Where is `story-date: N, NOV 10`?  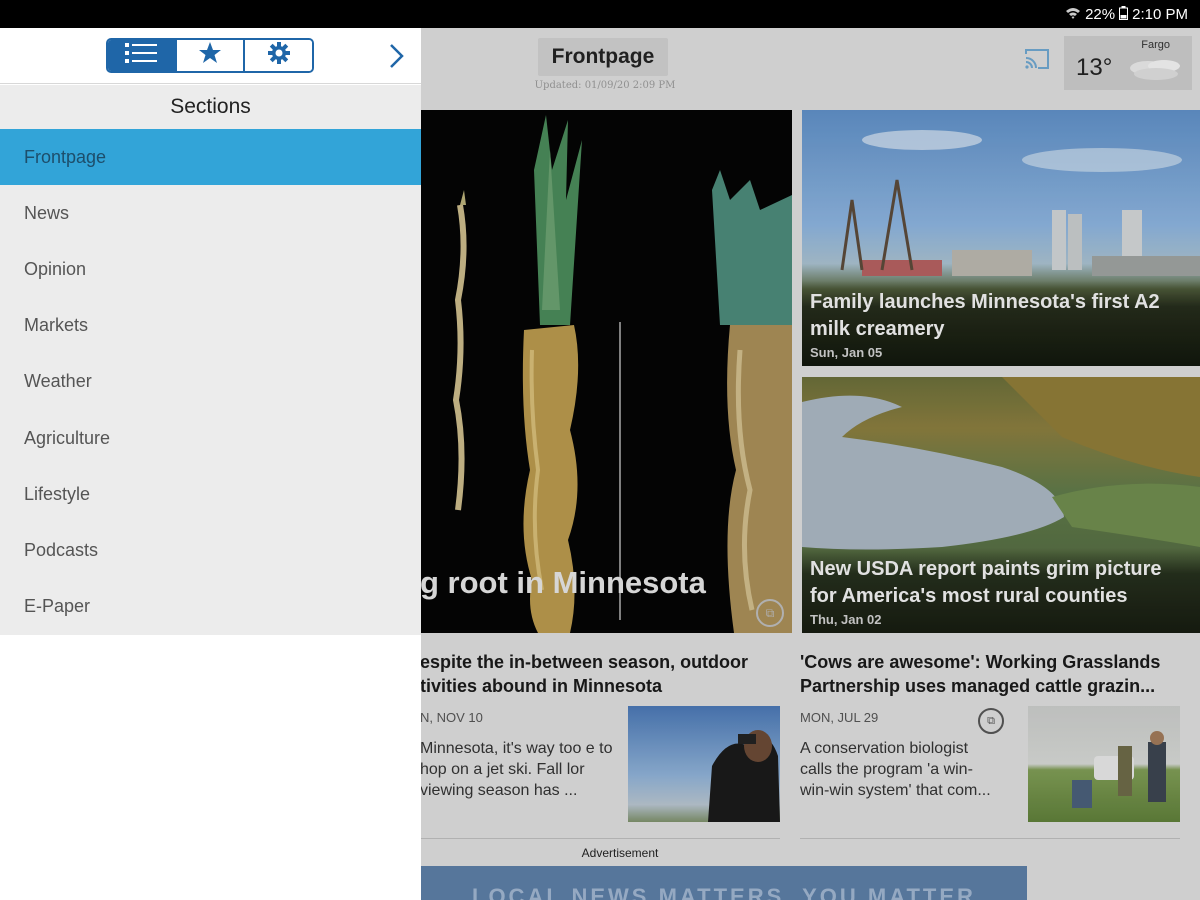 story-date: N, NOV 10 is located at coordinates (451, 717).